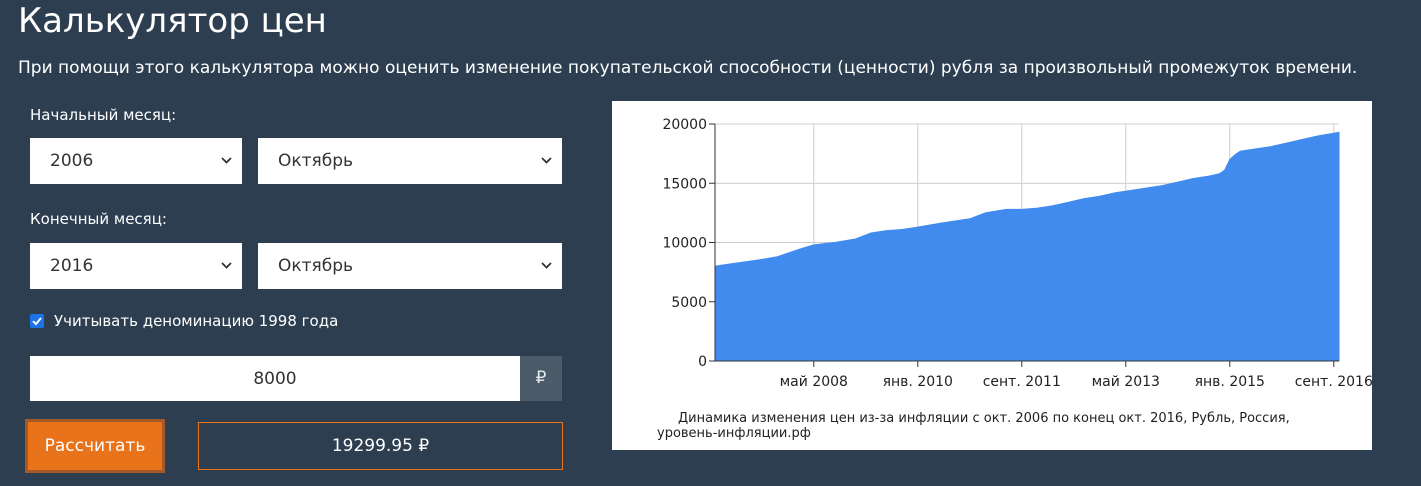 Image resolution: width=1421 pixels, height=486 pixels. What do you see at coordinates (918, 382) in the screenshot?
I see `x-tick-label: янв. 2010` at bounding box center [918, 382].